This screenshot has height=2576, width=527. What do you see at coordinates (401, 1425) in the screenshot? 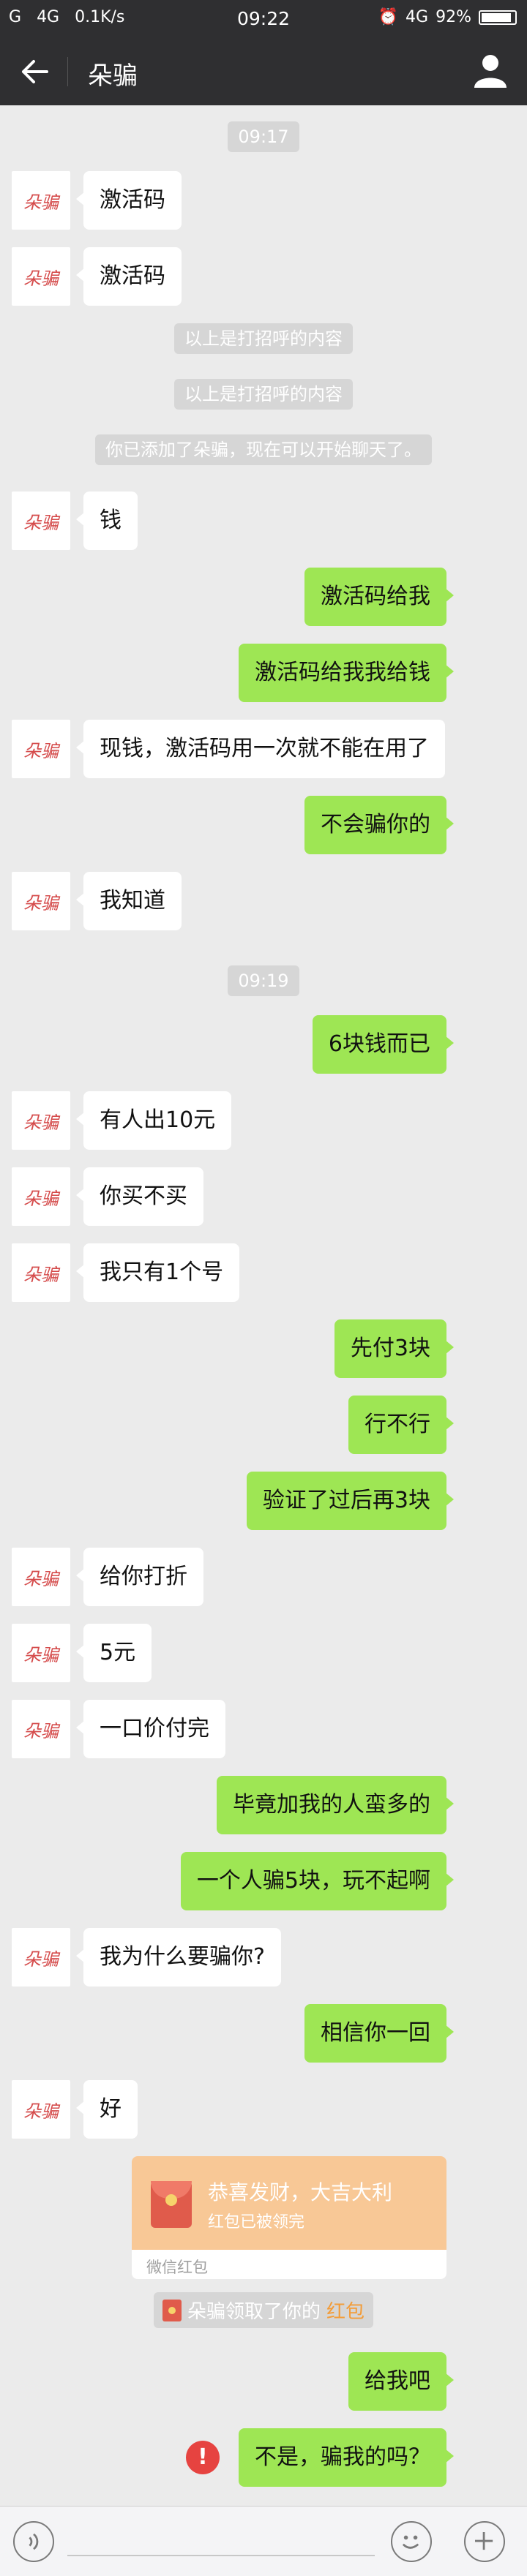
I see `message-bubble: 行不行` at bounding box center [401, 1425].